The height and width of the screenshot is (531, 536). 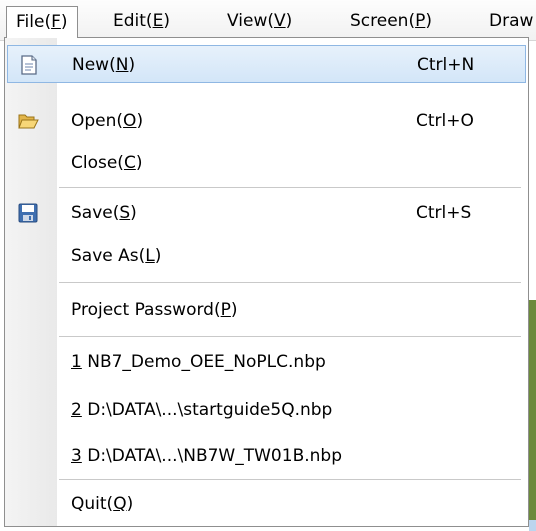 I want to click on menu-screen-mnemonic: P, so click(x=420, y=21).